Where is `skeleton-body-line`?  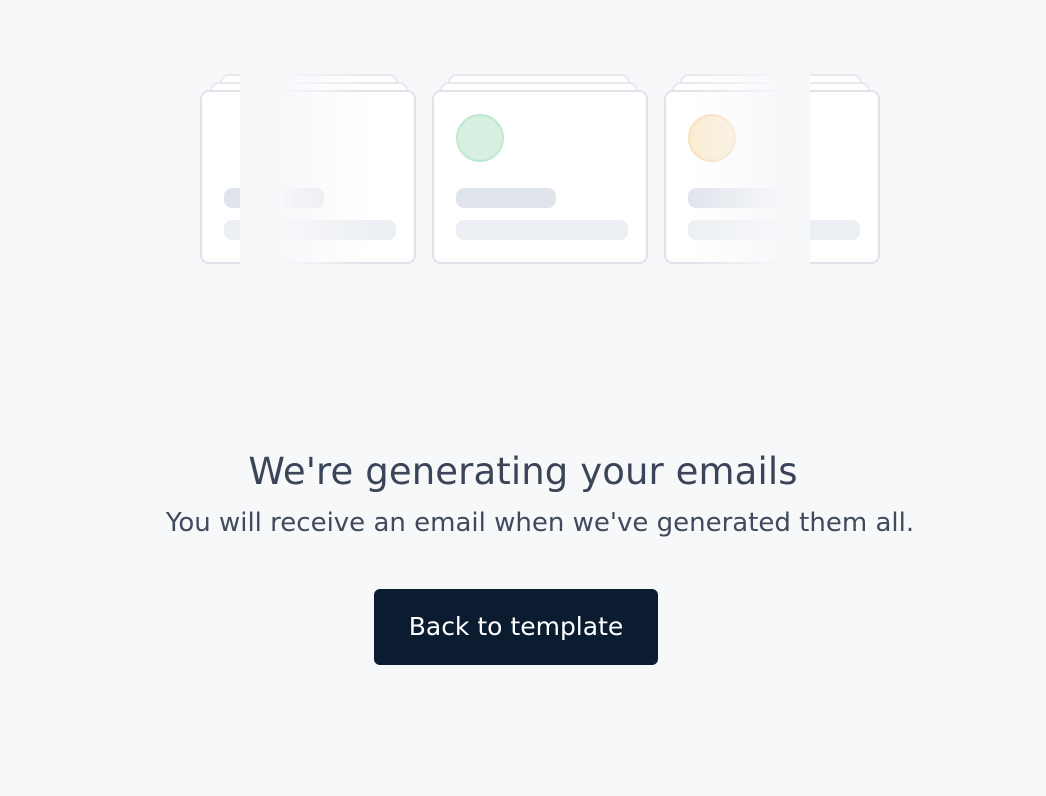 skeleton-body-line is located at coordinates (542, 230).